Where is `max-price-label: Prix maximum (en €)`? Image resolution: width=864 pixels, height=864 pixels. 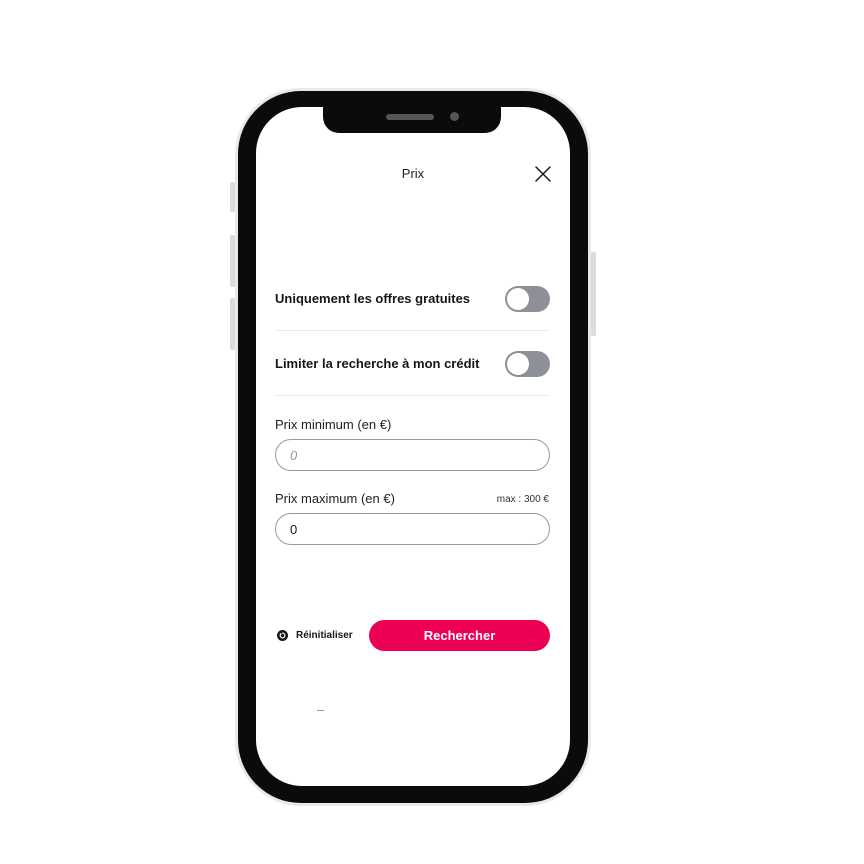 max-price-label: Prix maximum (en €) is located at coordinates (335, 498).